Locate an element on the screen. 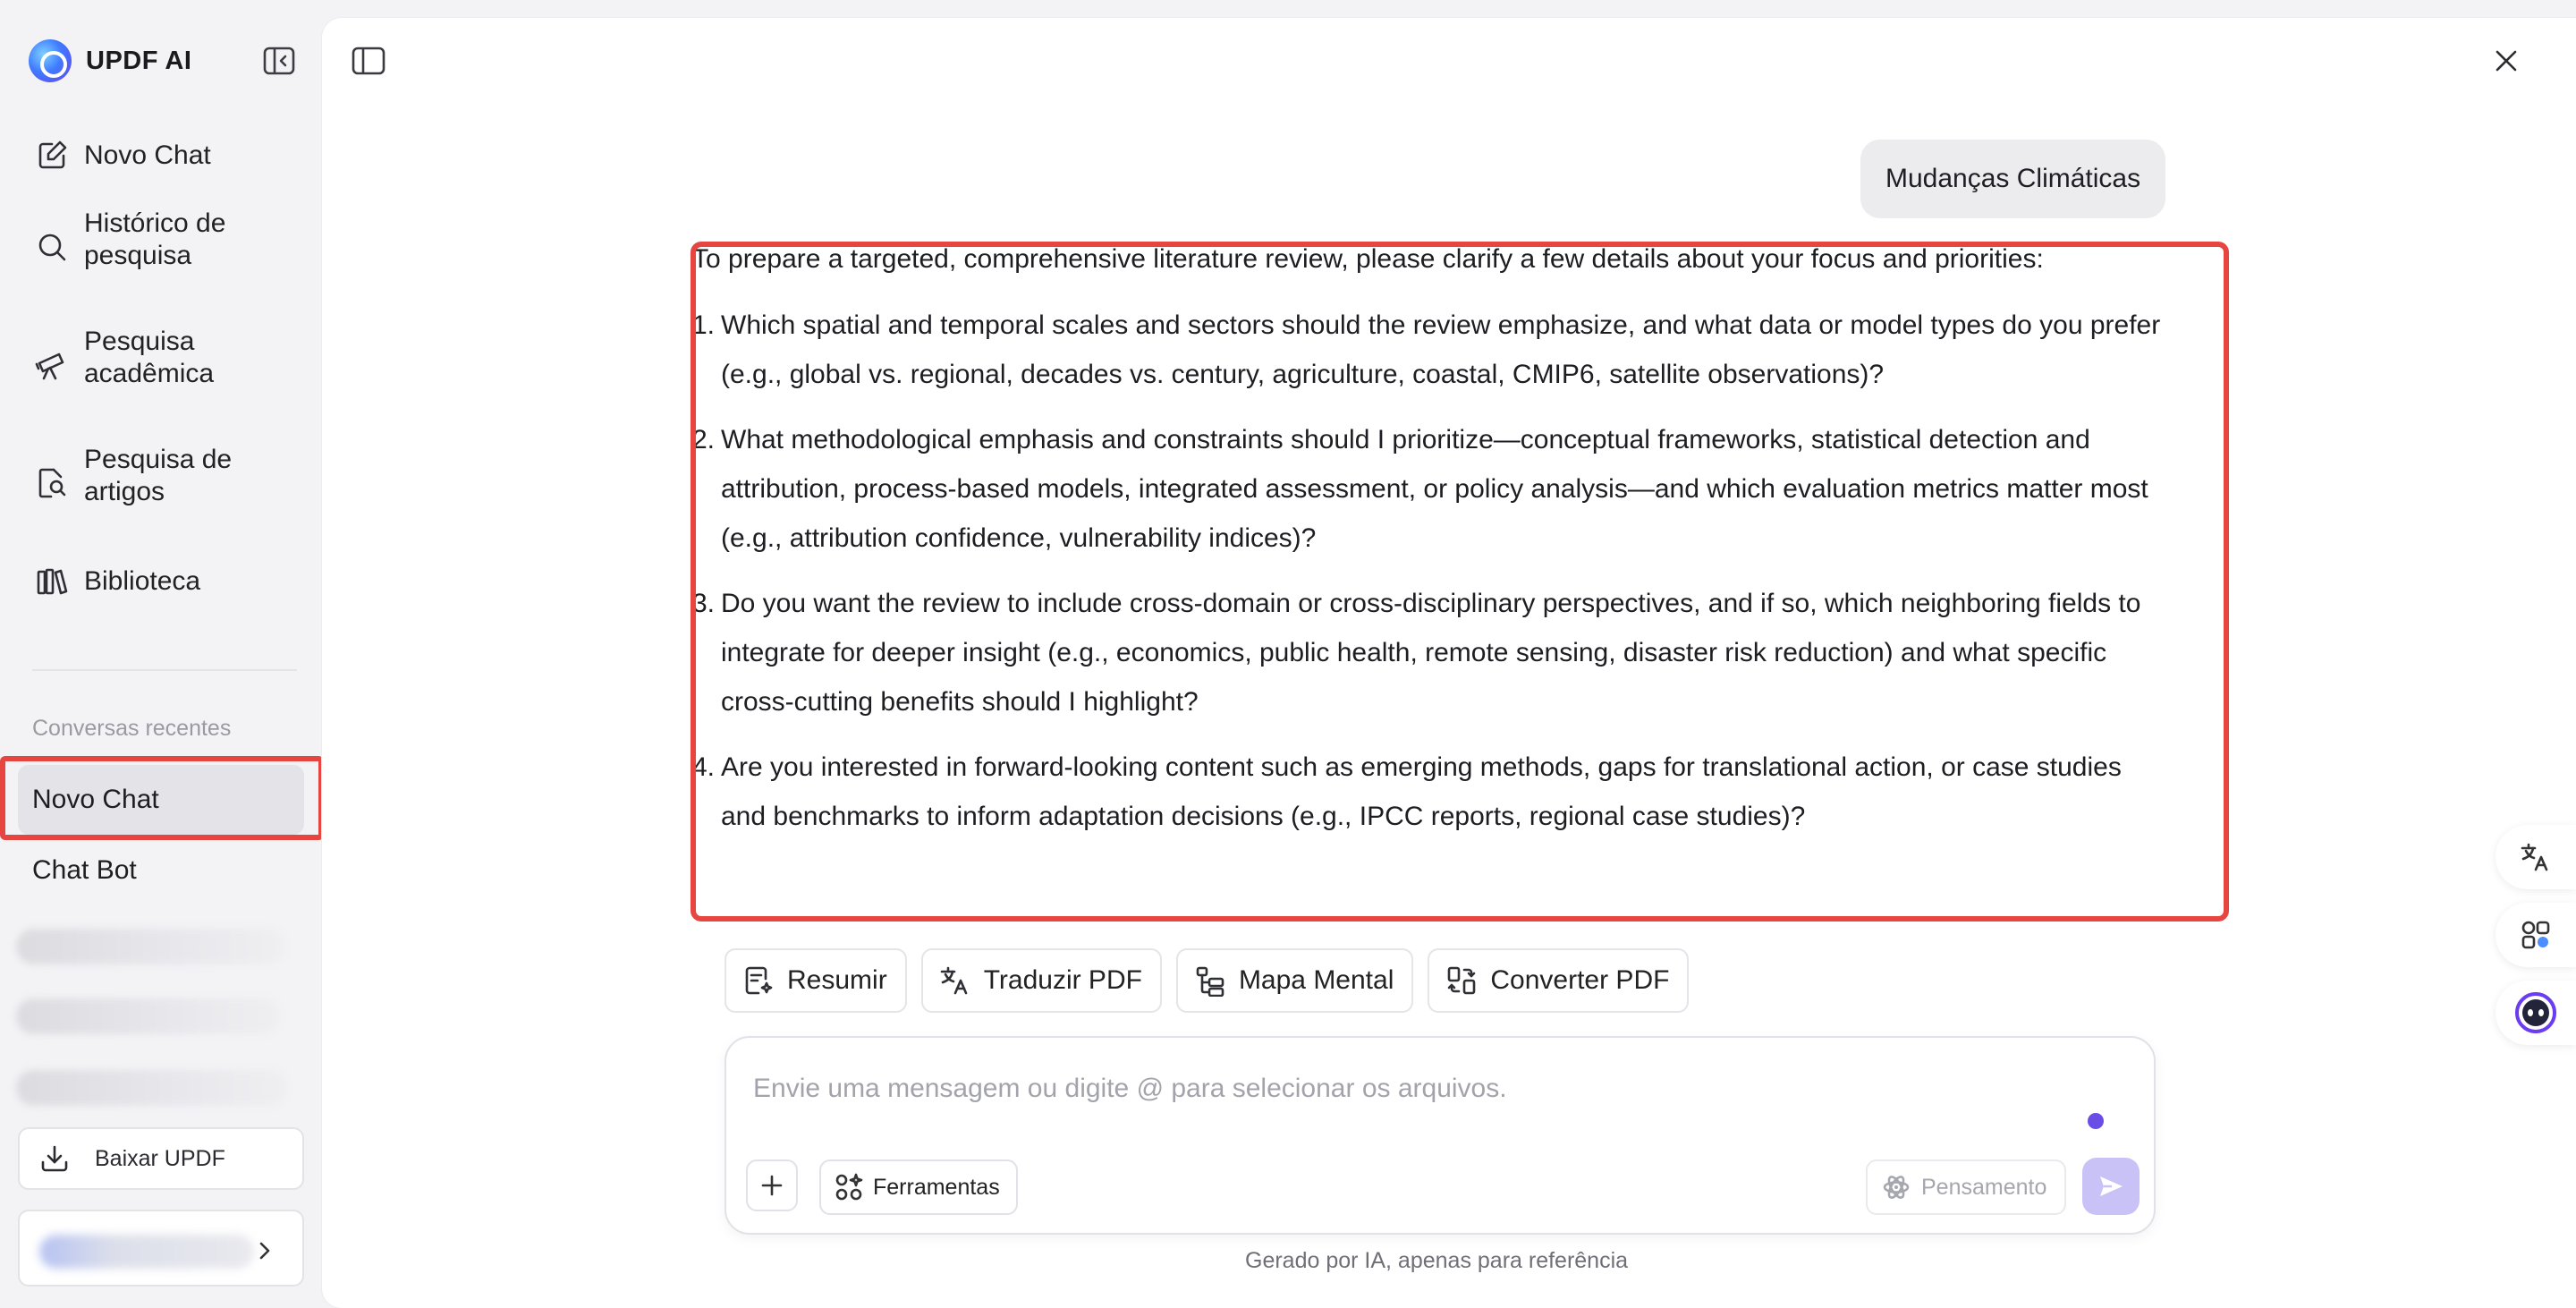  download-updf-button: Baixar UPDF is located at coordinates (161, 1158).